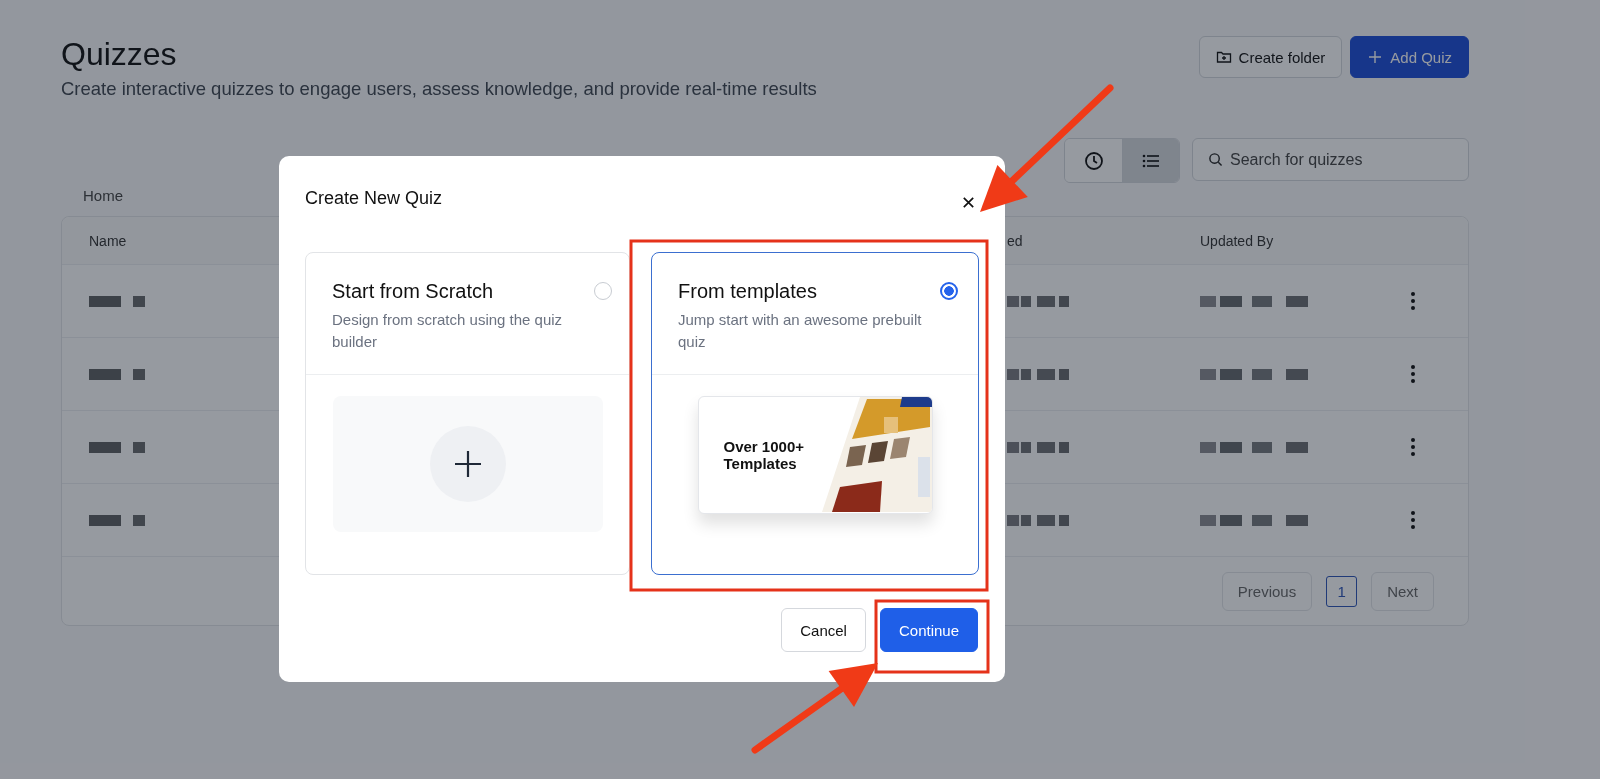 This screenshot has height=779, width=1600. What do you see at coordinates (748, 291) in the screenshot?
I see `option-title: From templates` at bounding box center [748, 291].